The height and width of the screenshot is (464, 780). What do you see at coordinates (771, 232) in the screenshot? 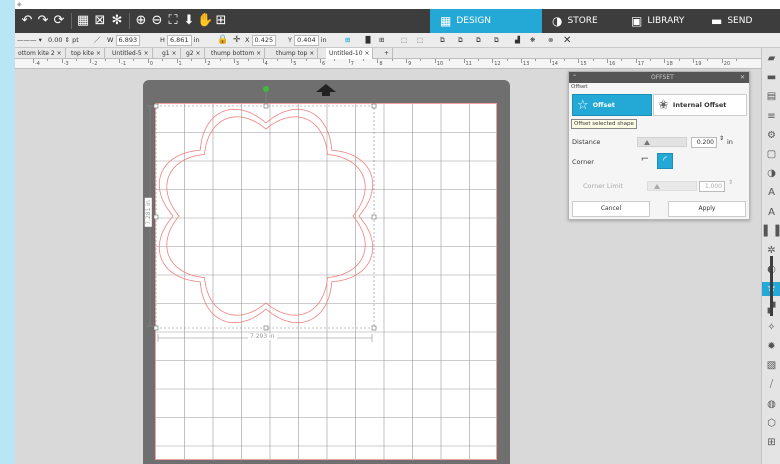
I see `align-panel-icon: ▌▐` at bounding box center [771, 232].